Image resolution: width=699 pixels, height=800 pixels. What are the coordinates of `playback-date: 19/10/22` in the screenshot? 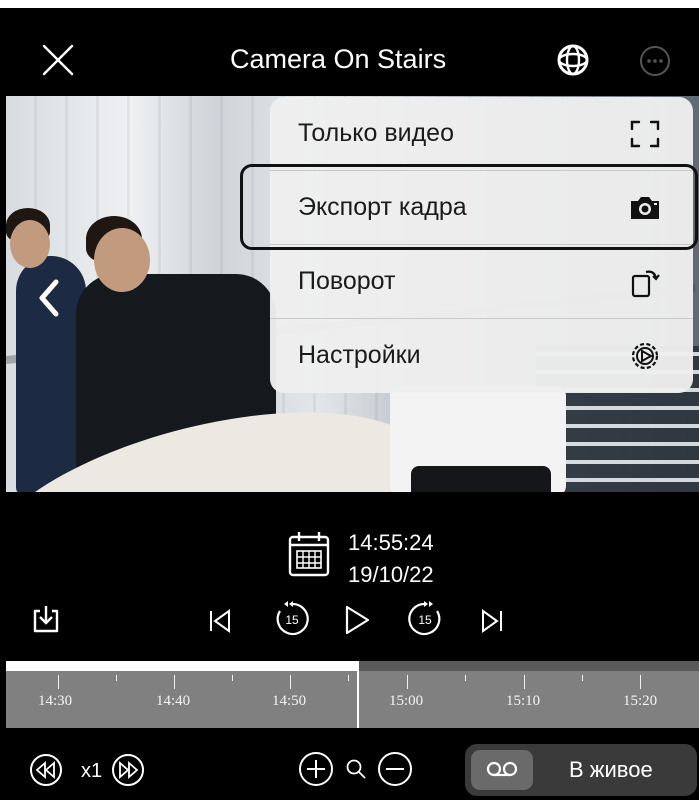 It's located at (391, 574).